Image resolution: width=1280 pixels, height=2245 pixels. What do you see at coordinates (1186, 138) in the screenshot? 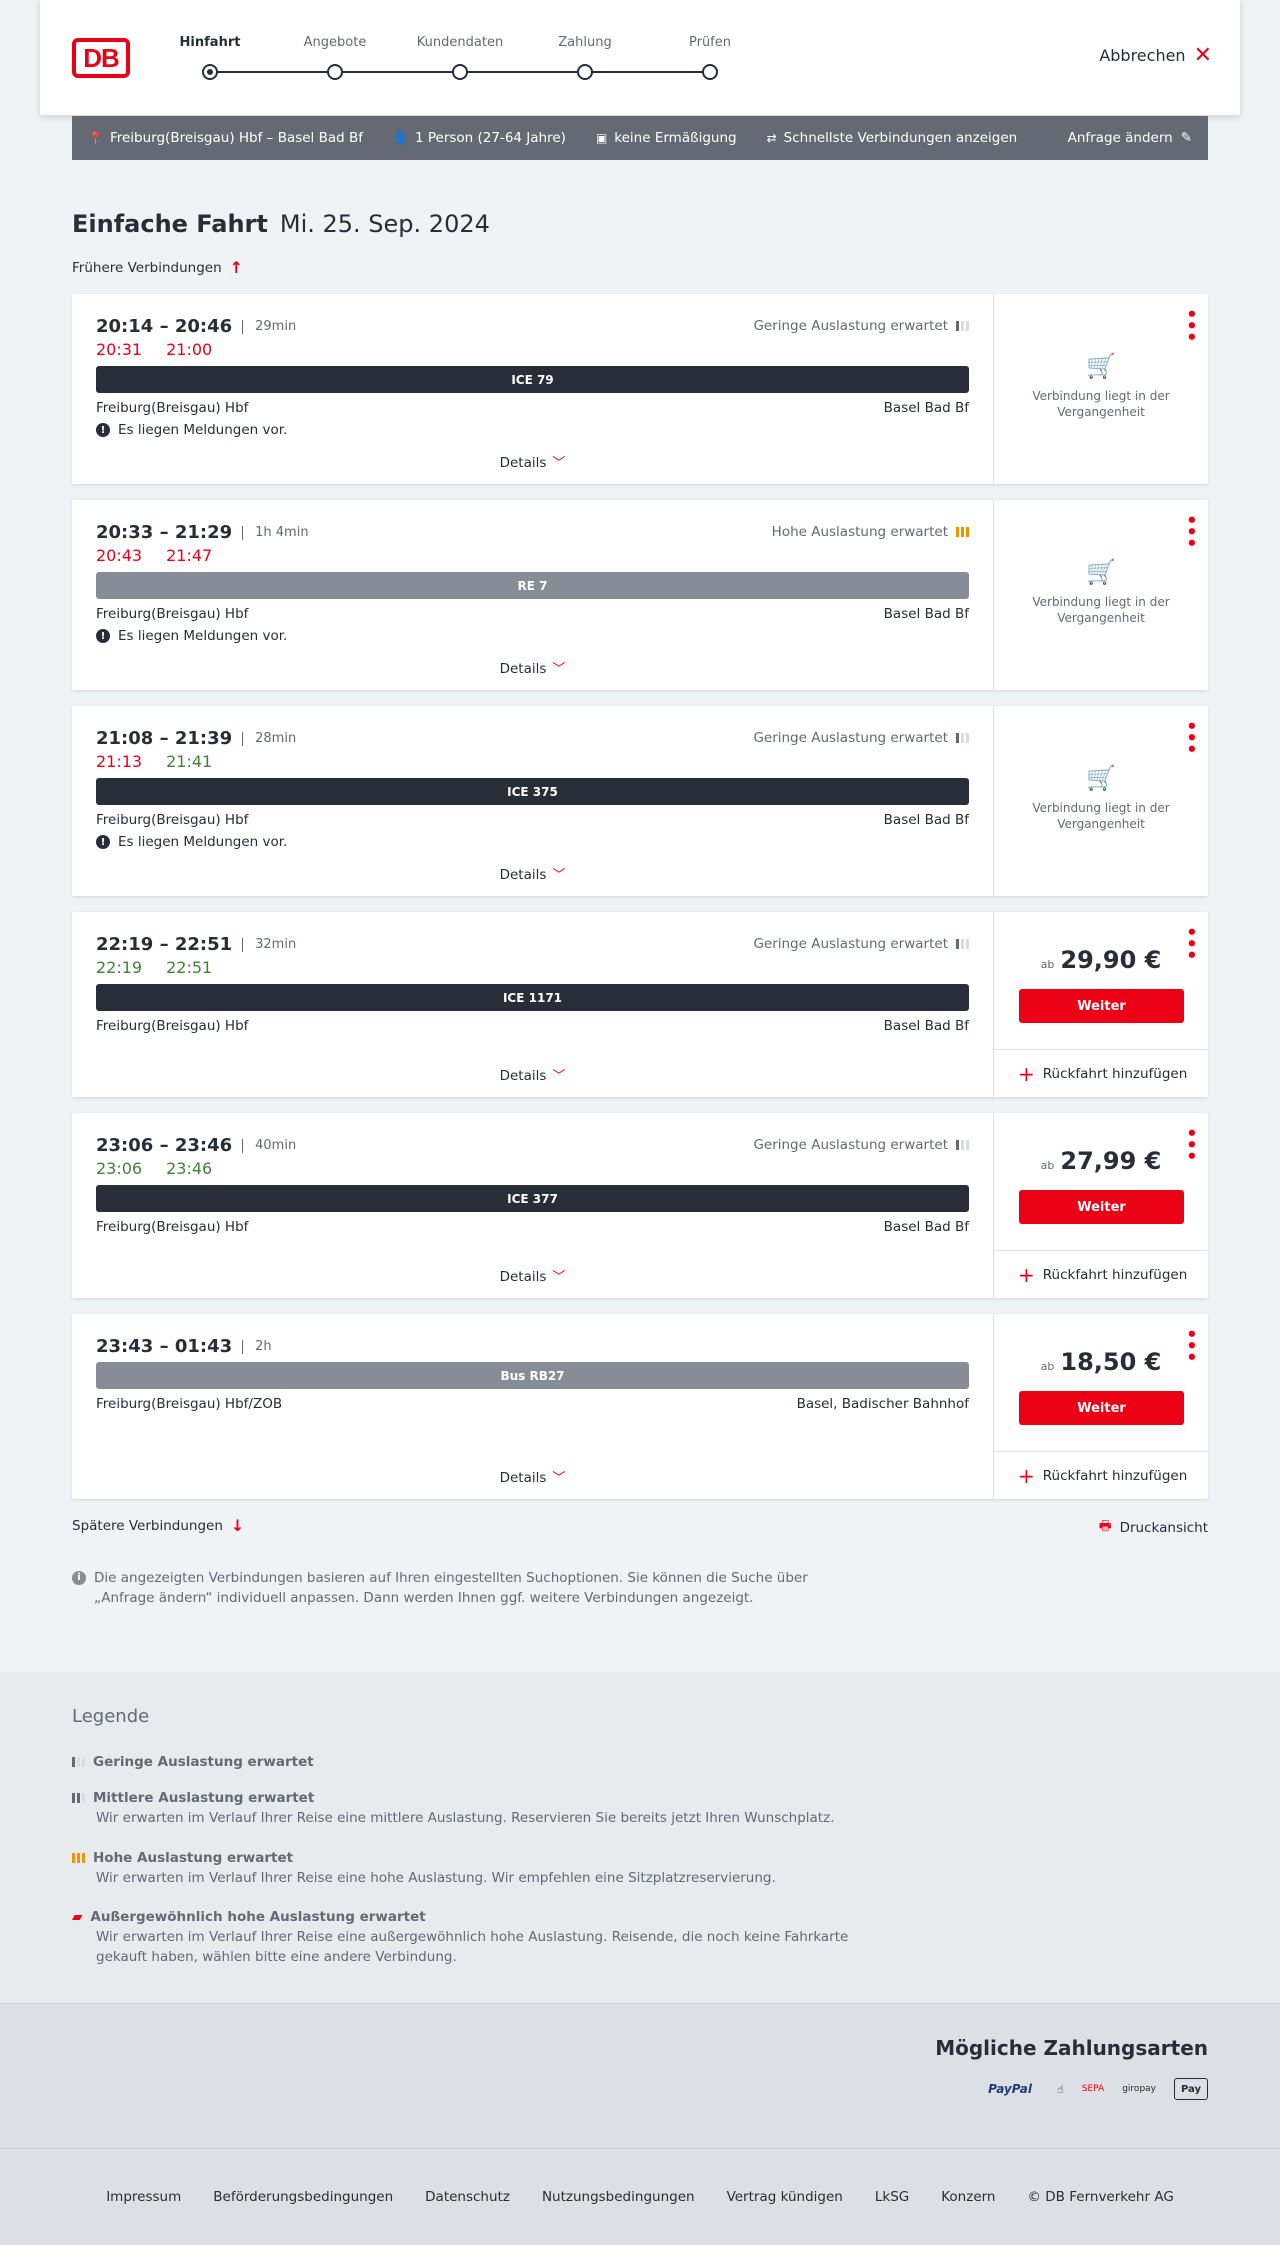
I see `pencil-icon: ✎` at bounding box center [1186, 138].